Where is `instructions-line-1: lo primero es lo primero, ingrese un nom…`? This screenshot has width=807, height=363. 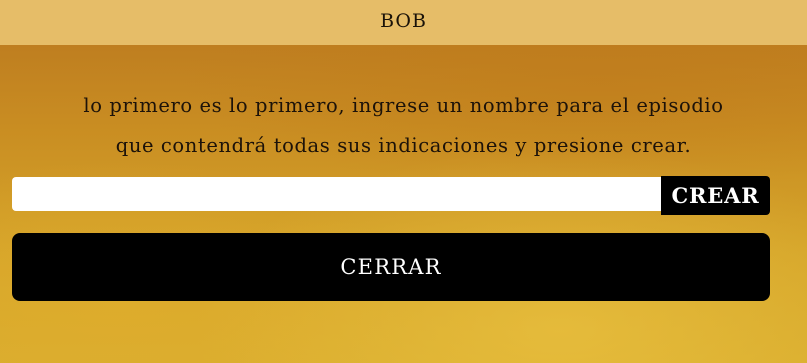 instructions-line-1: lo primero es lo primero, ingrese un nom… is located at coordinates (403, 105).